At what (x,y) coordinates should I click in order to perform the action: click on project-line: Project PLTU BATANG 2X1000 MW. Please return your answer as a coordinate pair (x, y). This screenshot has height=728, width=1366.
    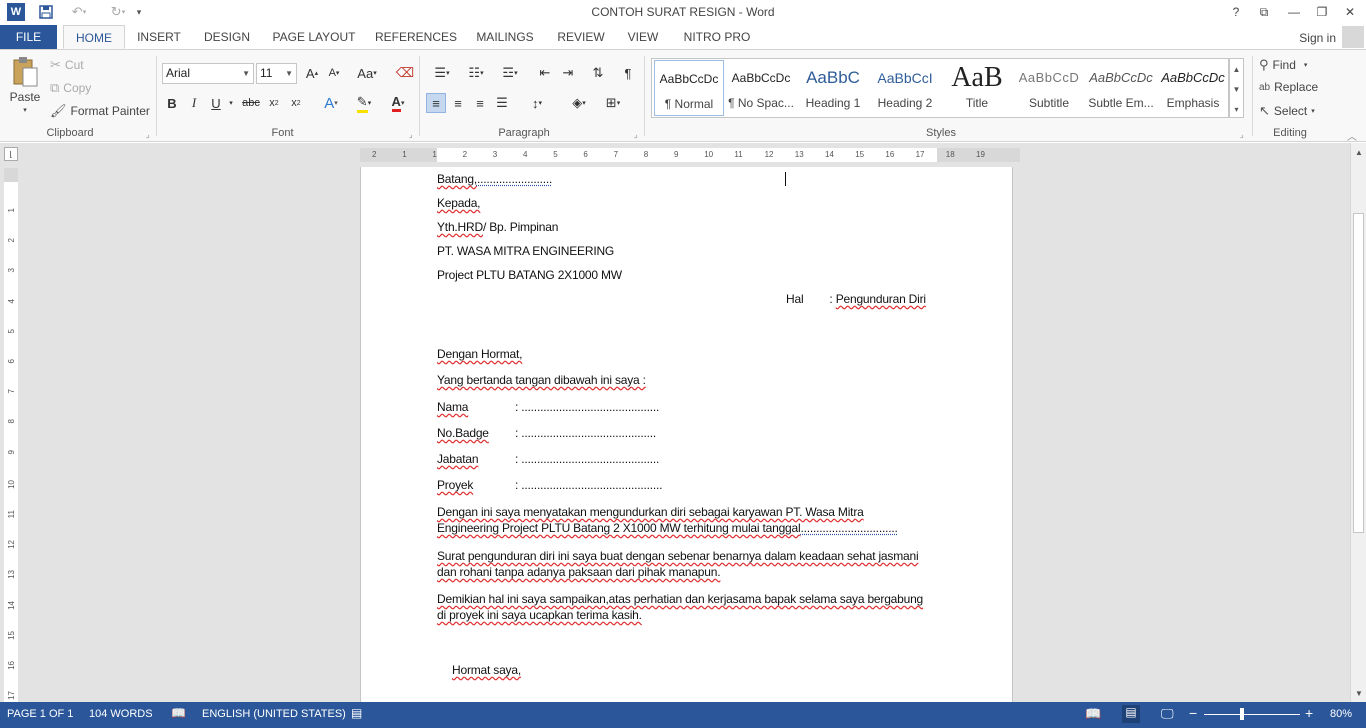
    Looking at the image, I should click on (529, 275).